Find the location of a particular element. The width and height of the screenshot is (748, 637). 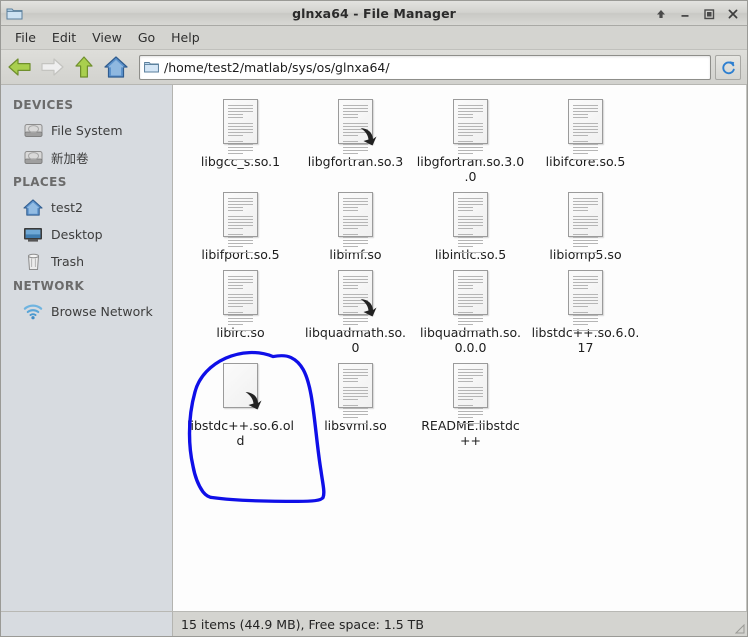

file-item: libsvml.so is located at coordinates (355, 402).